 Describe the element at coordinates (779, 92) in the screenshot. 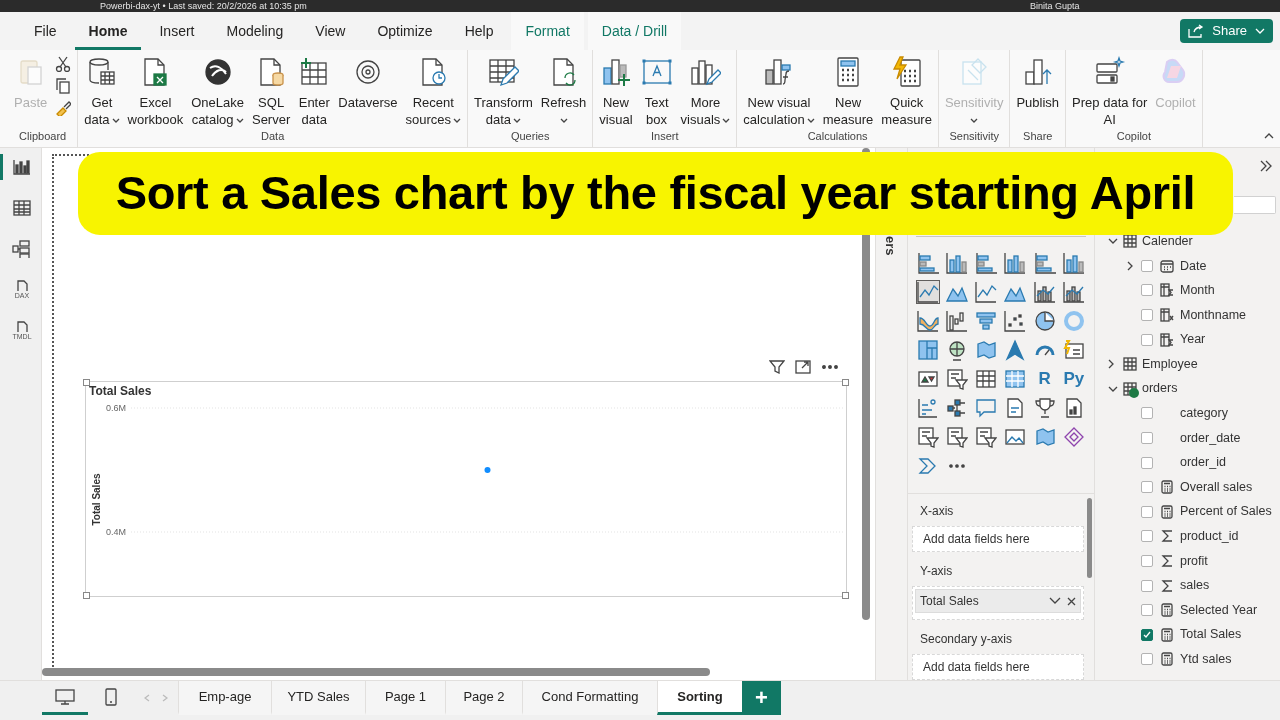

I see `ribbon-button: New visual calculation` at that location.